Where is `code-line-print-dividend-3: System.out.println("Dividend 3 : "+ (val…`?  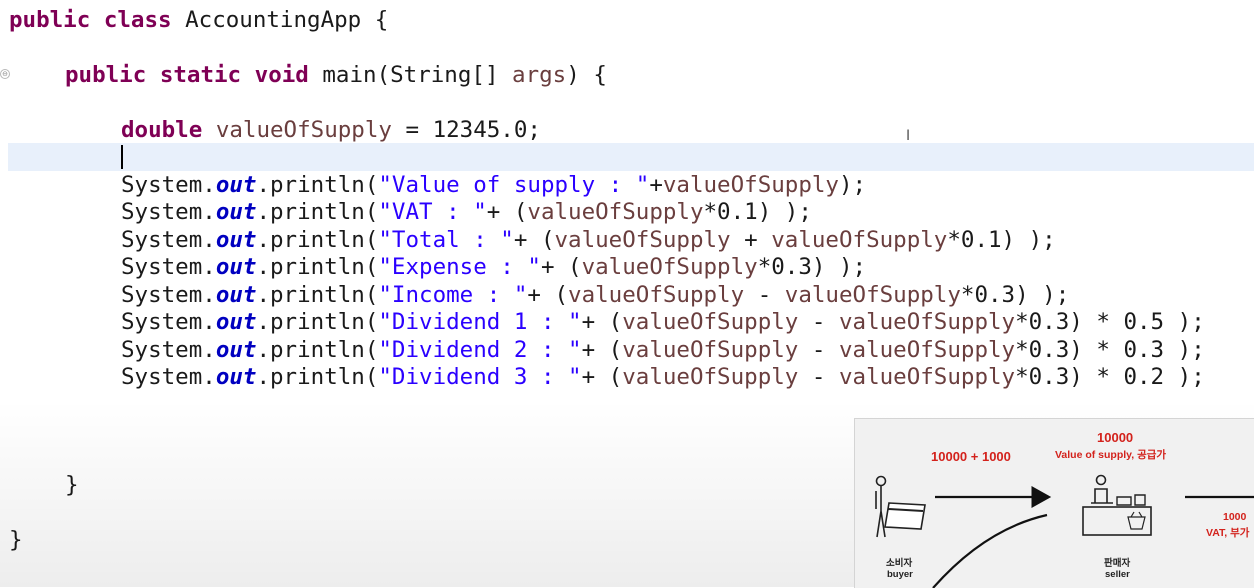
code-line-print-dividend-3: System.out.println("Dividend 3 : "+ (val… is located at coordinates (663, 377).